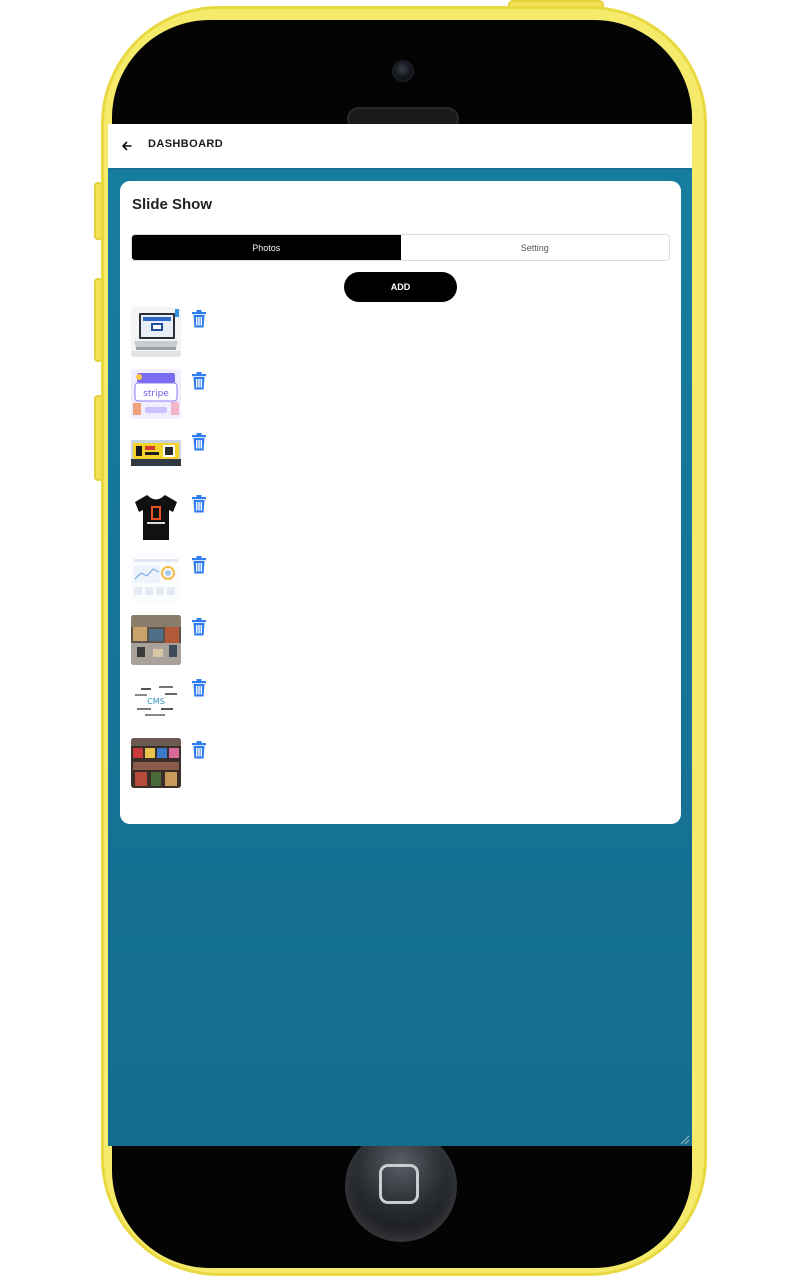 Image resolution: width=800 pixels, height=1280 pixels. I want to click on market-shop-image, so click(156, 762).